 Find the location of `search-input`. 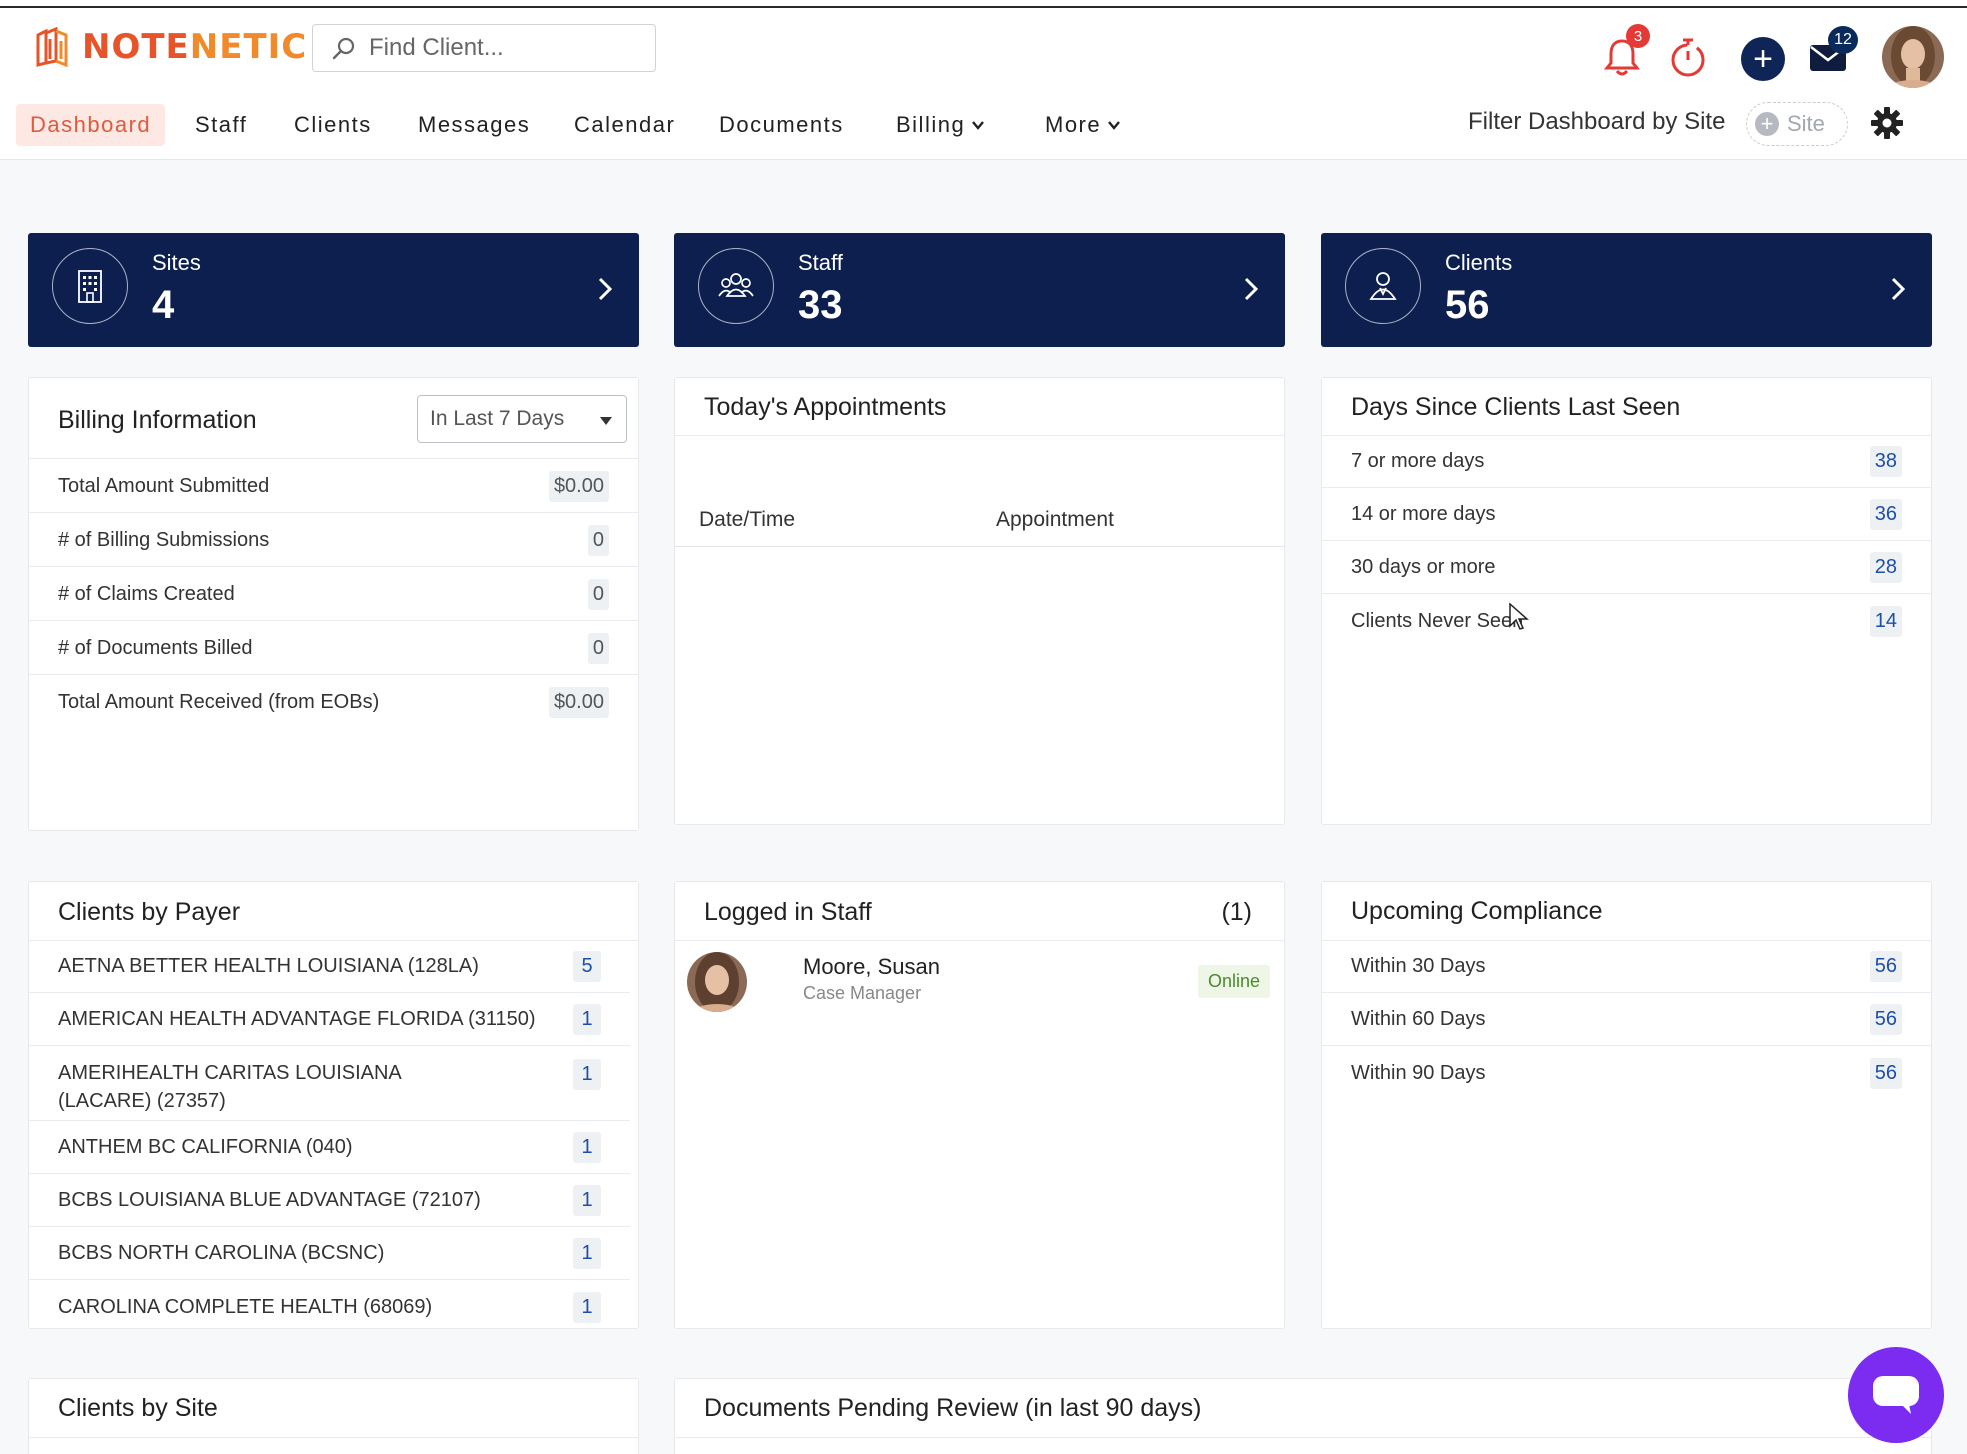

search-input is located at coordinates (504, 48).